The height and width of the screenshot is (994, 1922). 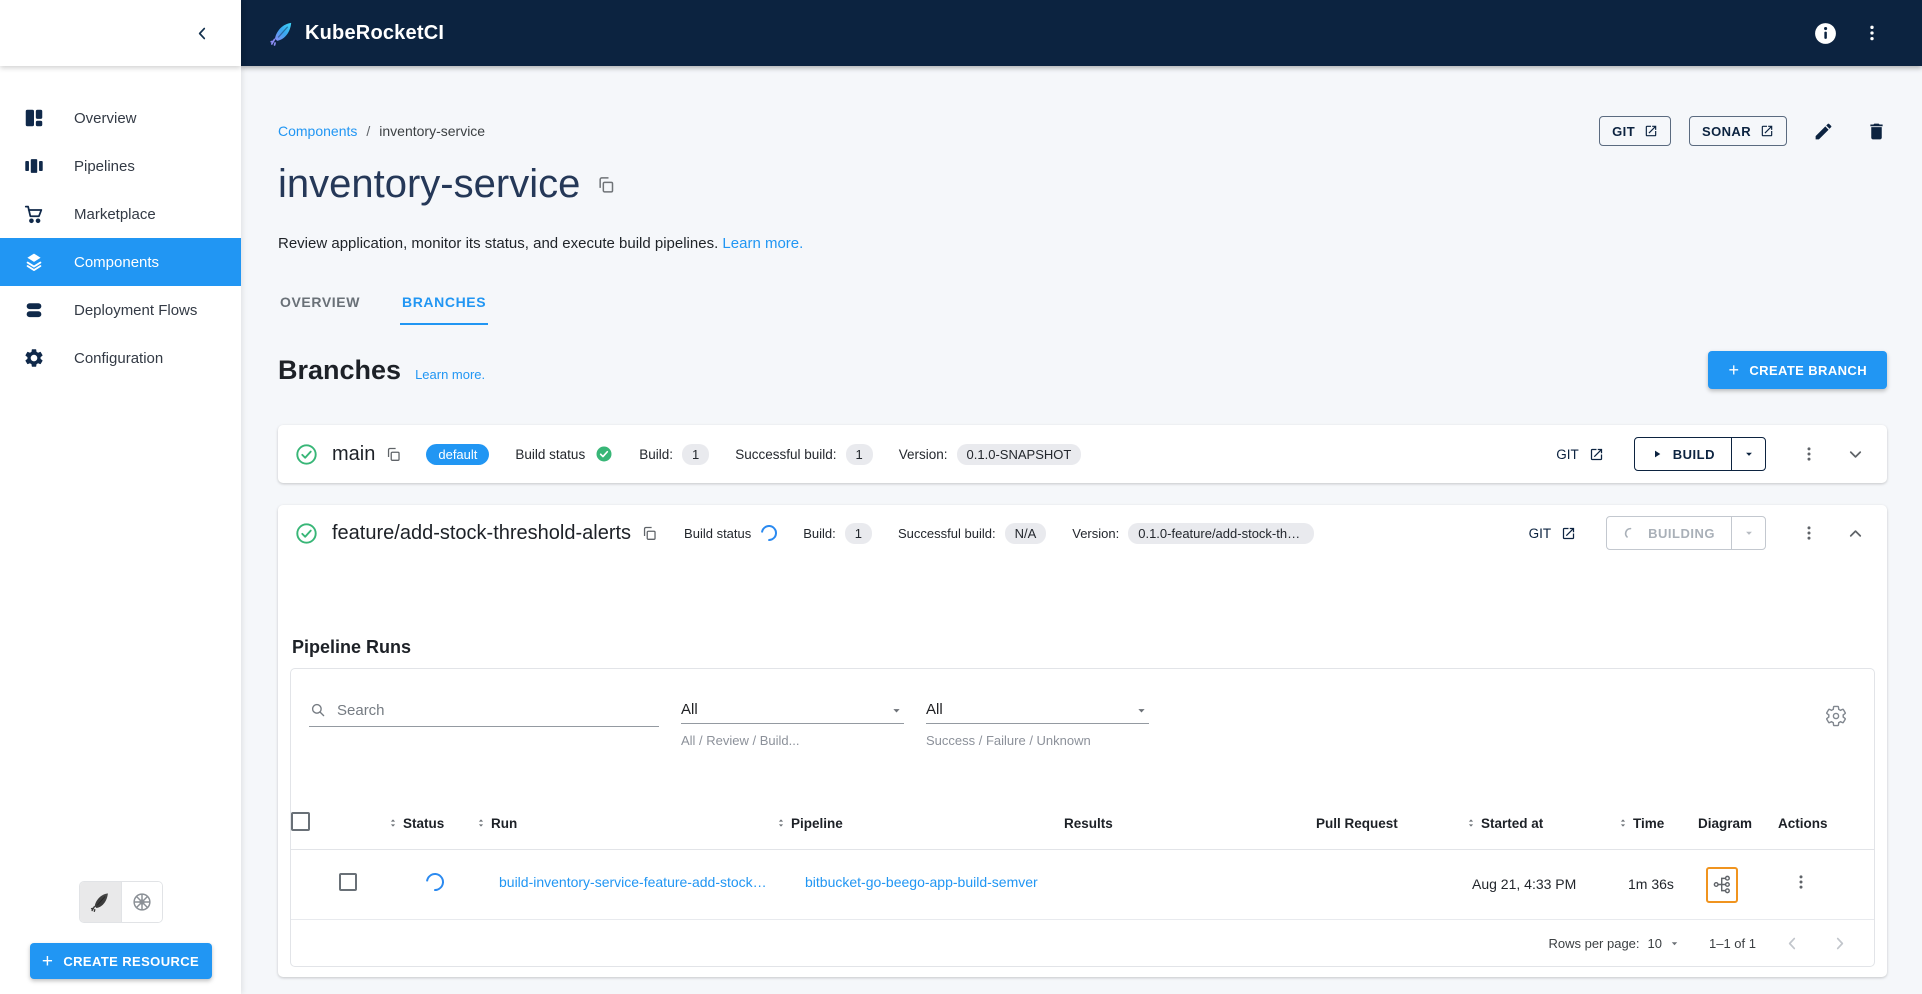 I want to click on table-settings-button, so click(x=1836, y=716).